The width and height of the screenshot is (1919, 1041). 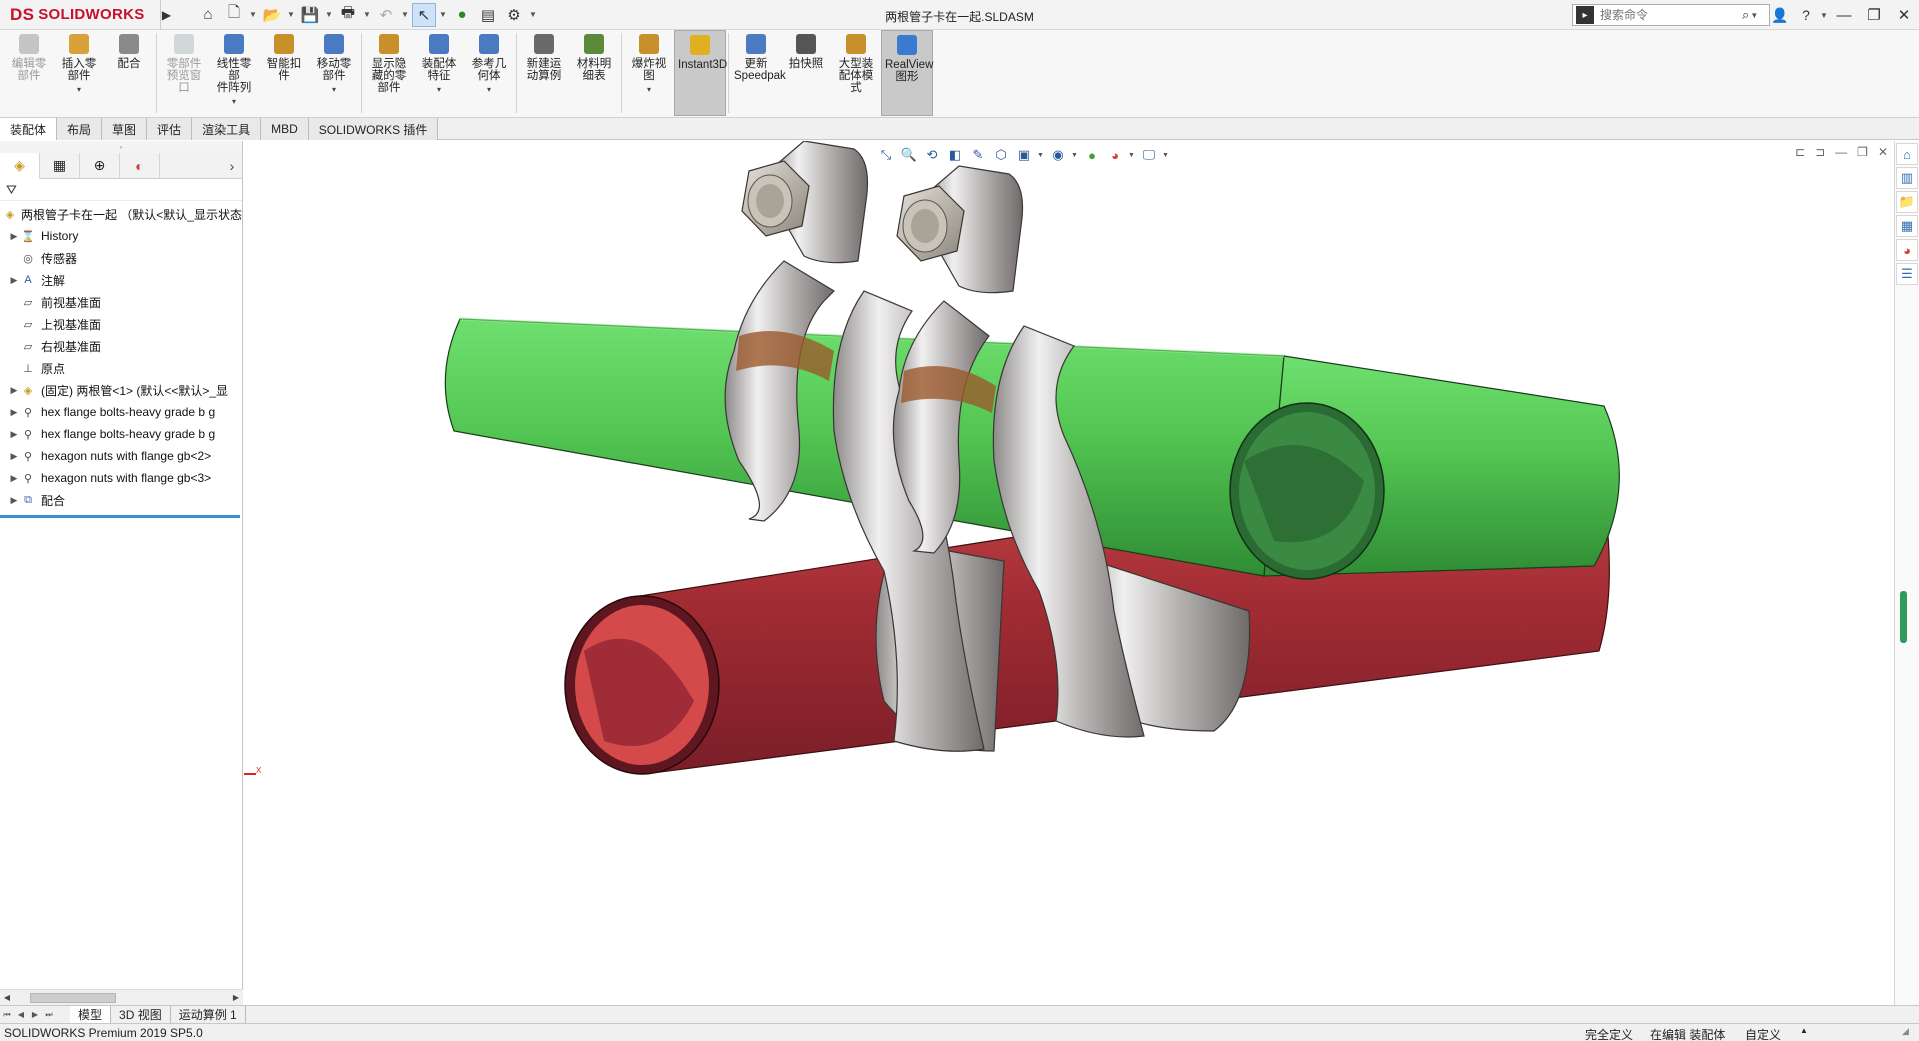 I want to click on search-dropdown-icon: ▼, so click(x=1754, y=15).